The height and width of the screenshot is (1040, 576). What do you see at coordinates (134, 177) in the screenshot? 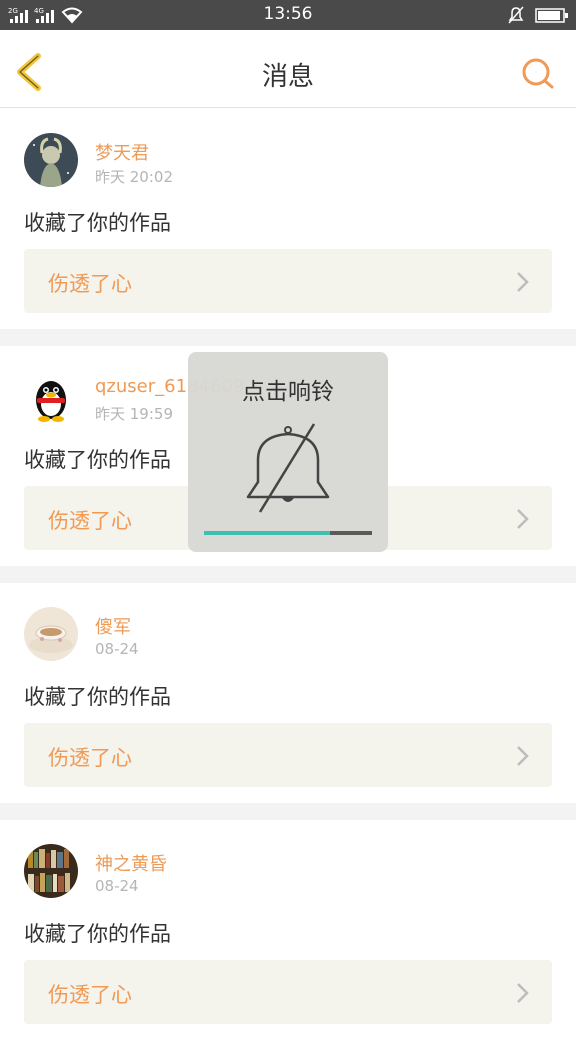
I see `timestamp: 昨天 20:02` at bounding box center [134, 177].